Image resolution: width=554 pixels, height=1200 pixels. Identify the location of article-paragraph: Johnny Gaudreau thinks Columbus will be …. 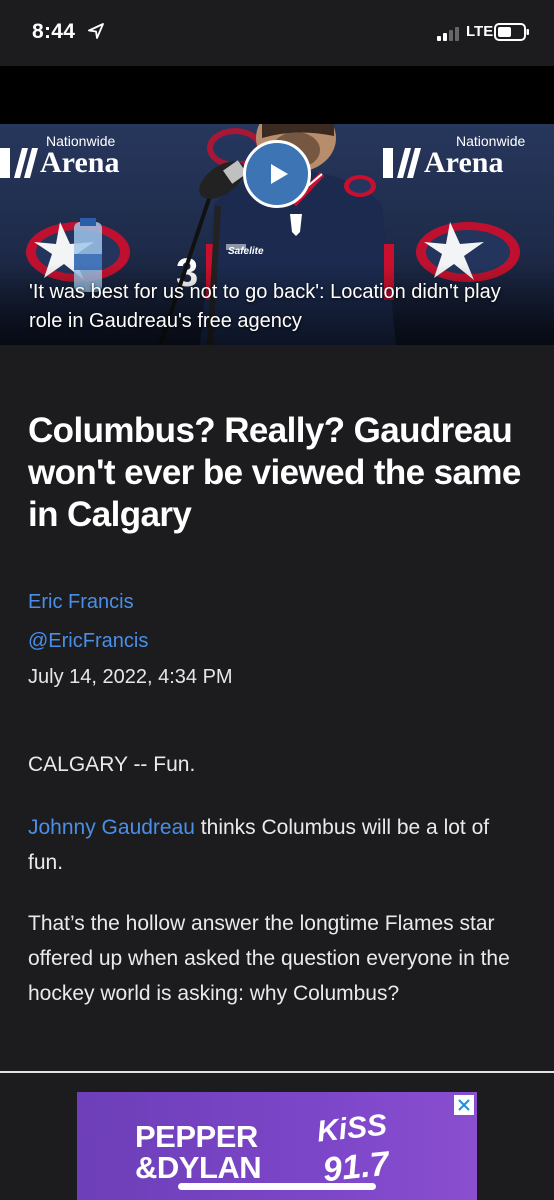
(278, 845).